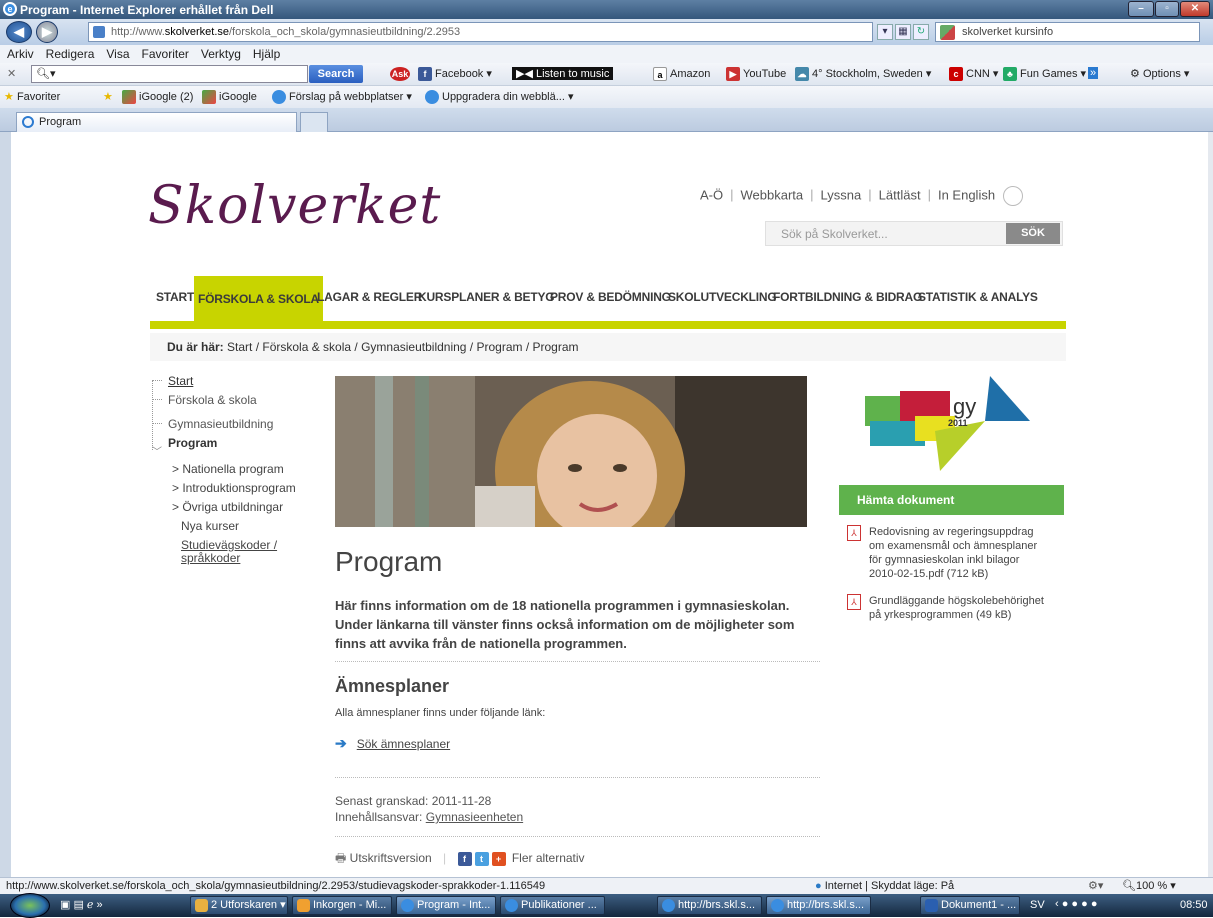 The width and height of the screenshot is (1213, 918). Describe the element at coordinates (180, 381) in the screenshot. I see `sidenav-start: Start` at that location.